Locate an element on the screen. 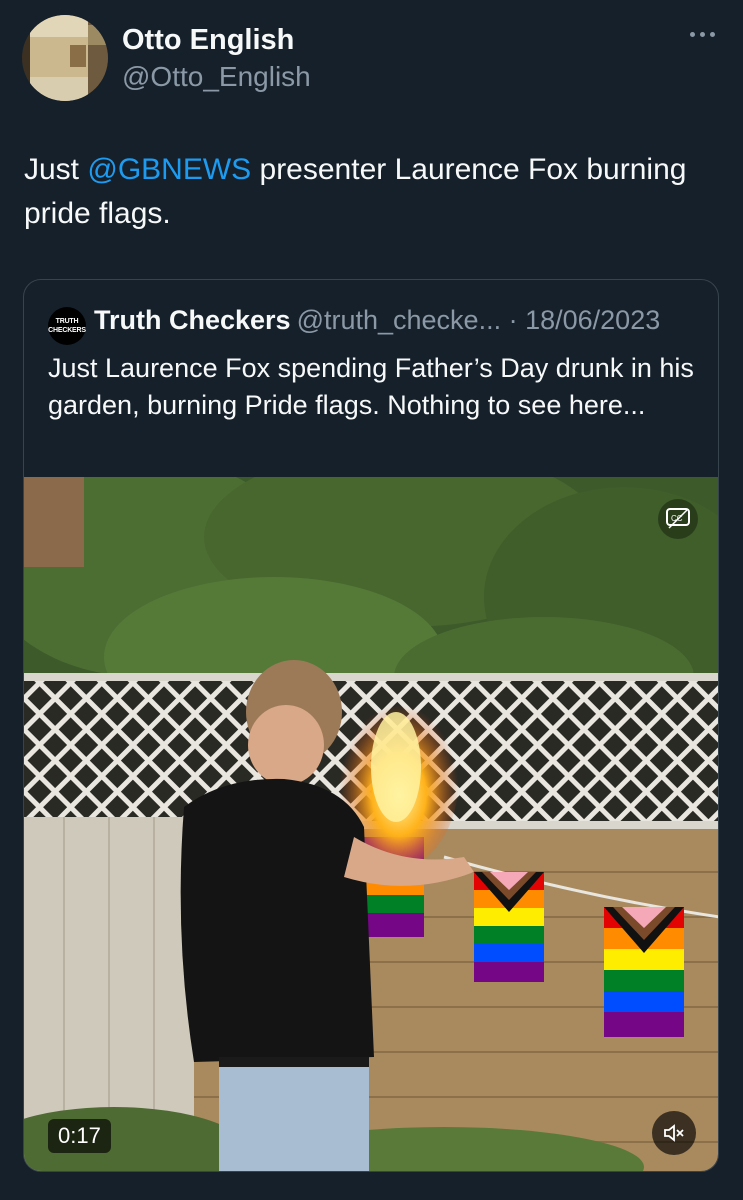  quoted-author-name: Truth Checkers is located at coordinates (192, 320).